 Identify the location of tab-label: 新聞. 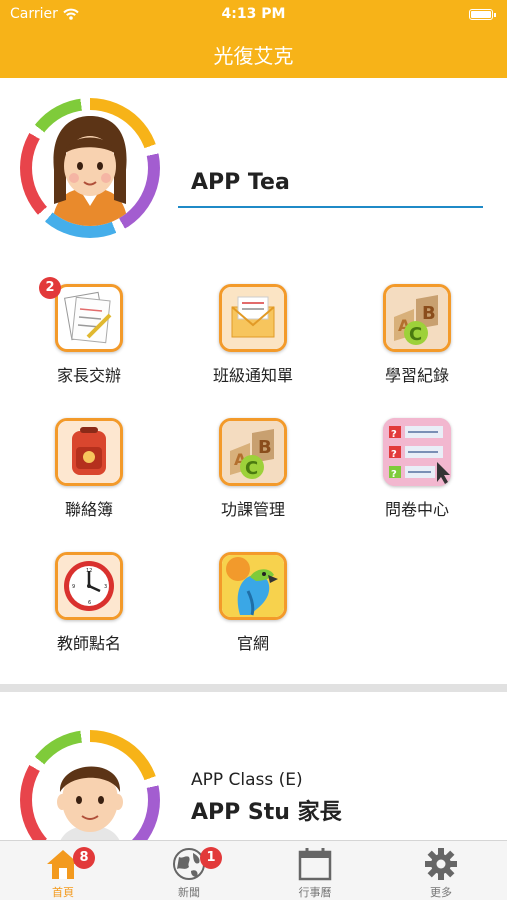
(189, 892).